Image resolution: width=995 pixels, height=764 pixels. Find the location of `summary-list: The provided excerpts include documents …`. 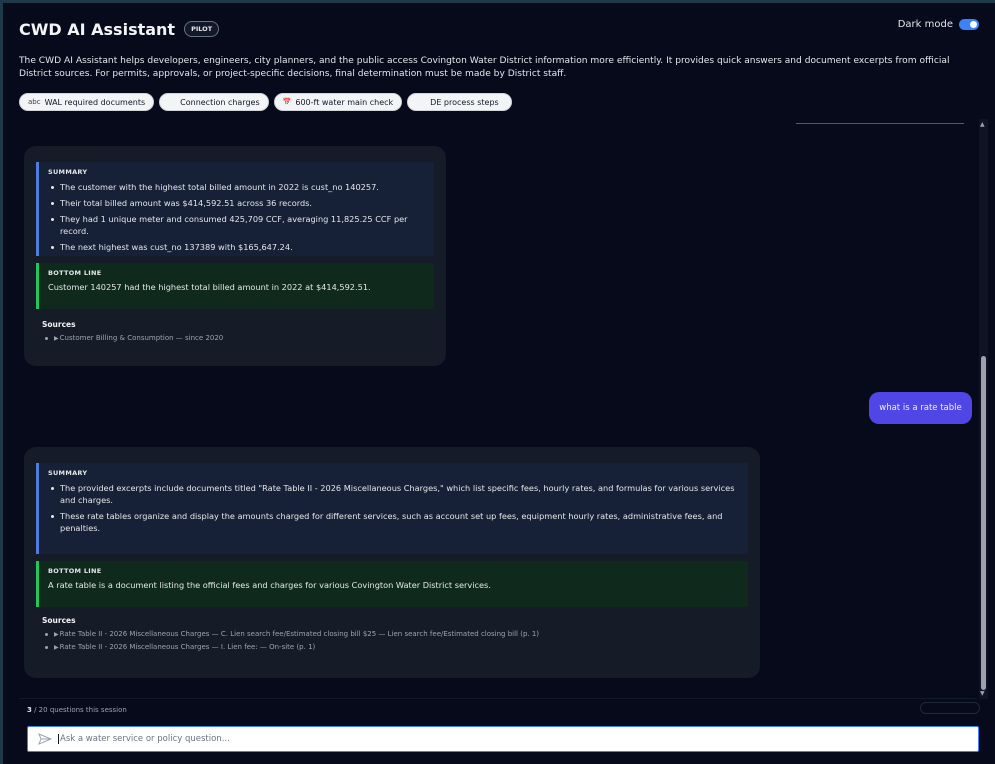

summary-list: The provided excerpts include documents … is located at coordinates (393, 508).